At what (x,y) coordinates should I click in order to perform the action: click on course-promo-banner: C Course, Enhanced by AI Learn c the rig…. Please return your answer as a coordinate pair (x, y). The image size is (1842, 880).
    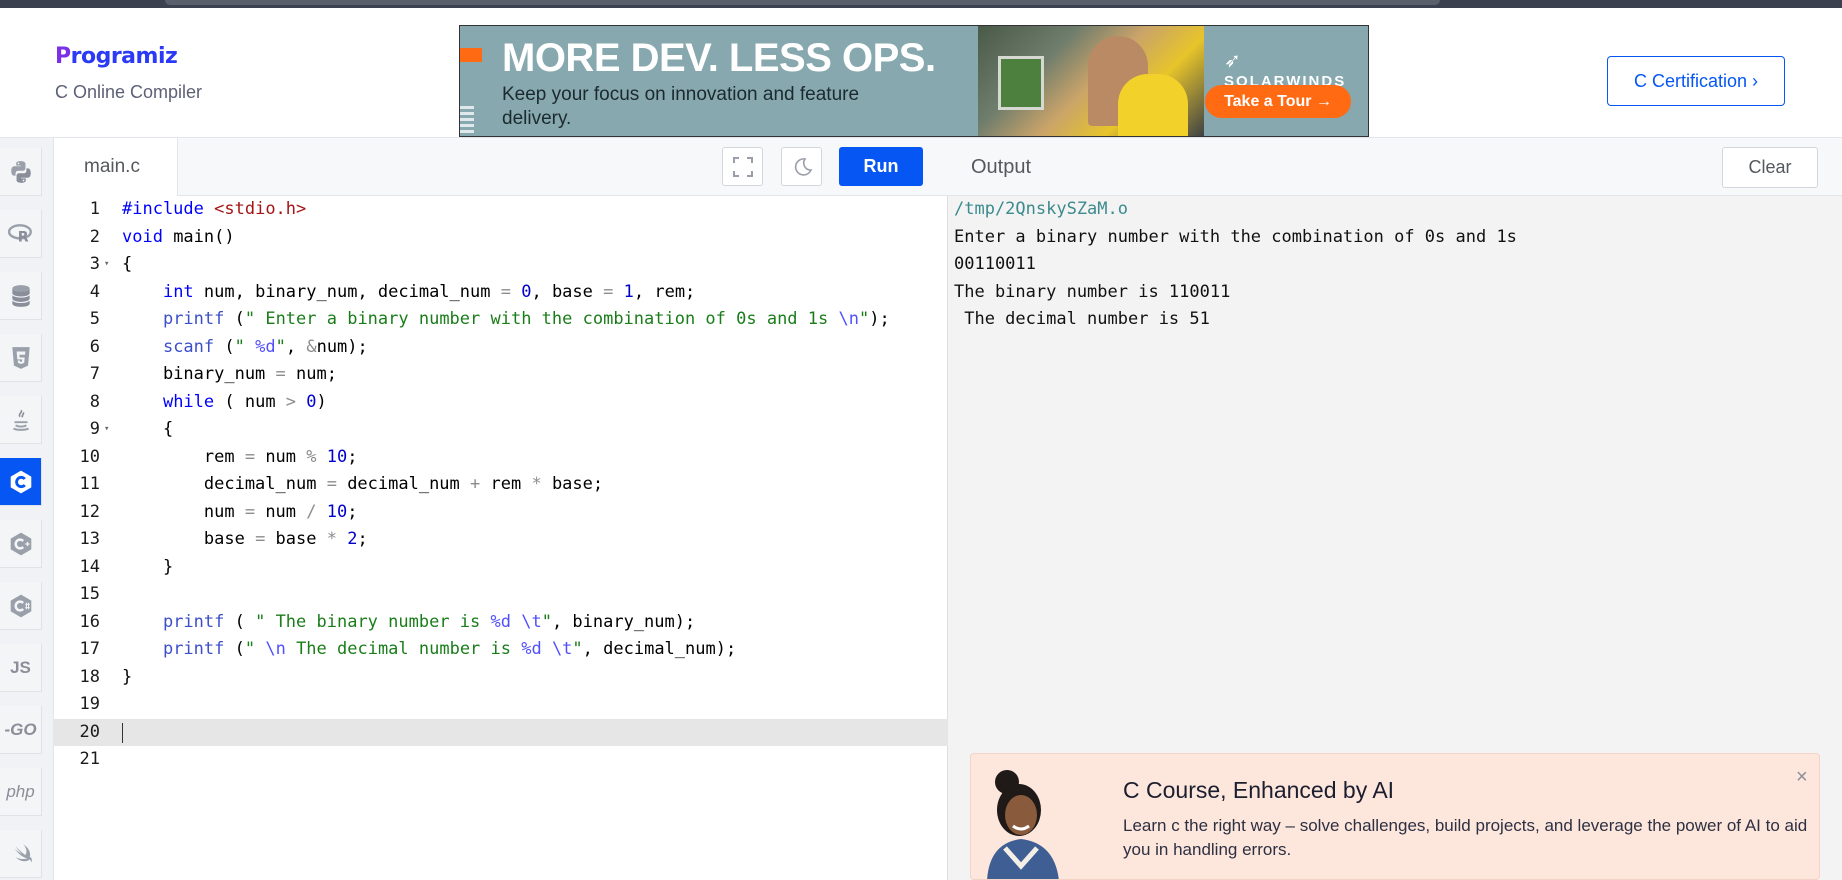
    Looking at the image, I should click on (1395, 816).